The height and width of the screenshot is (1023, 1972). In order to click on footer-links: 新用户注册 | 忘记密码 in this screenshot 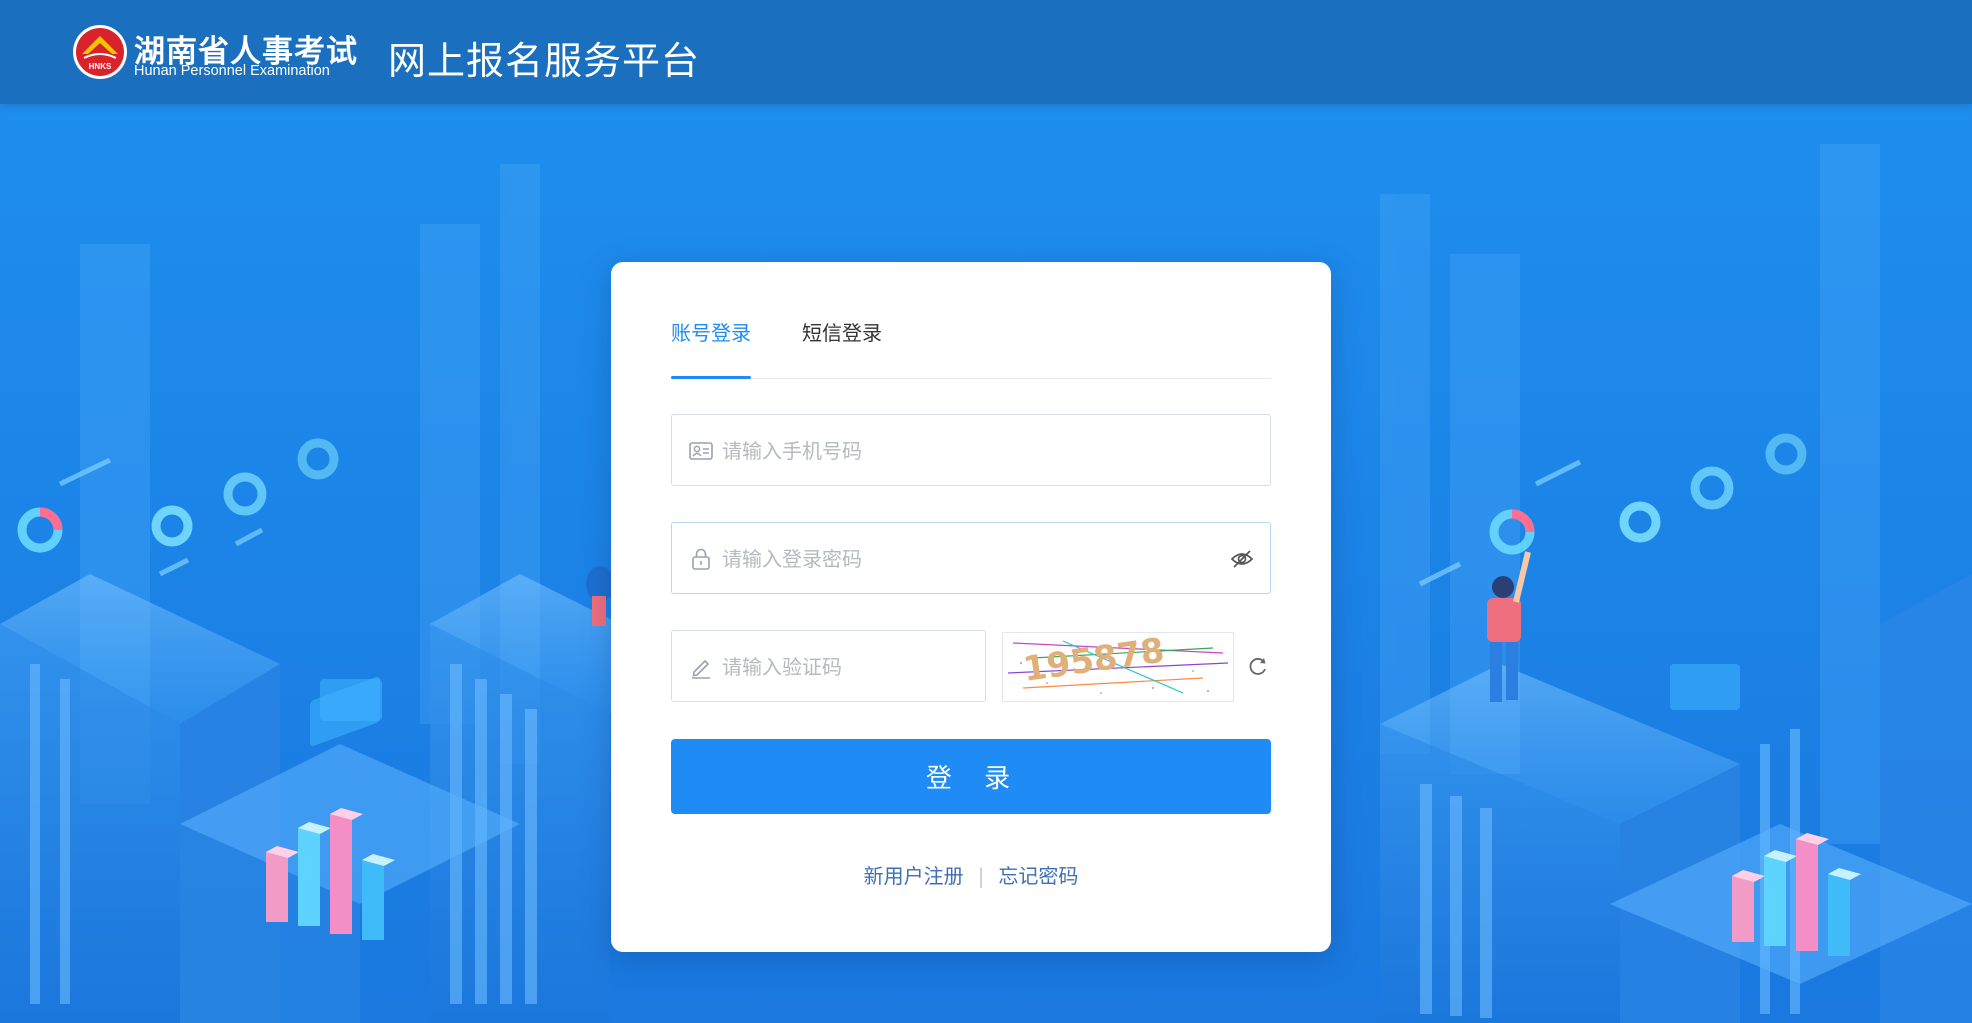, I will do `click(971, 874)`.